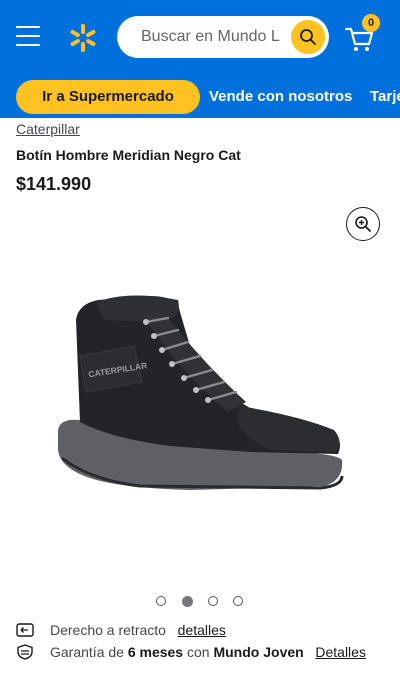 The height and width of the screenshot is (681, 400). Describe the element at coordinates (258, 652) in the screenshot. I see `warranty-provider: Mundo Joven` at that location.